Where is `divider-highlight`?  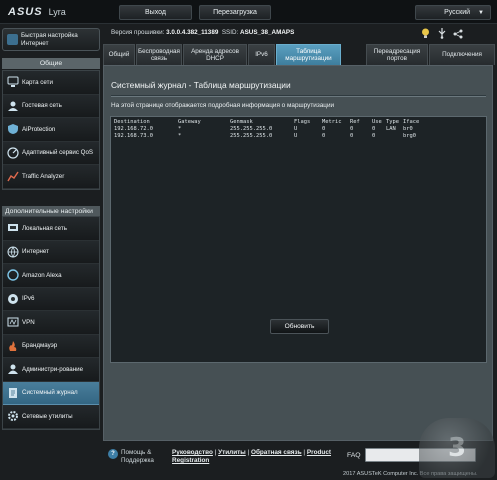
divider-highlight is located at coordinates (298, 96).